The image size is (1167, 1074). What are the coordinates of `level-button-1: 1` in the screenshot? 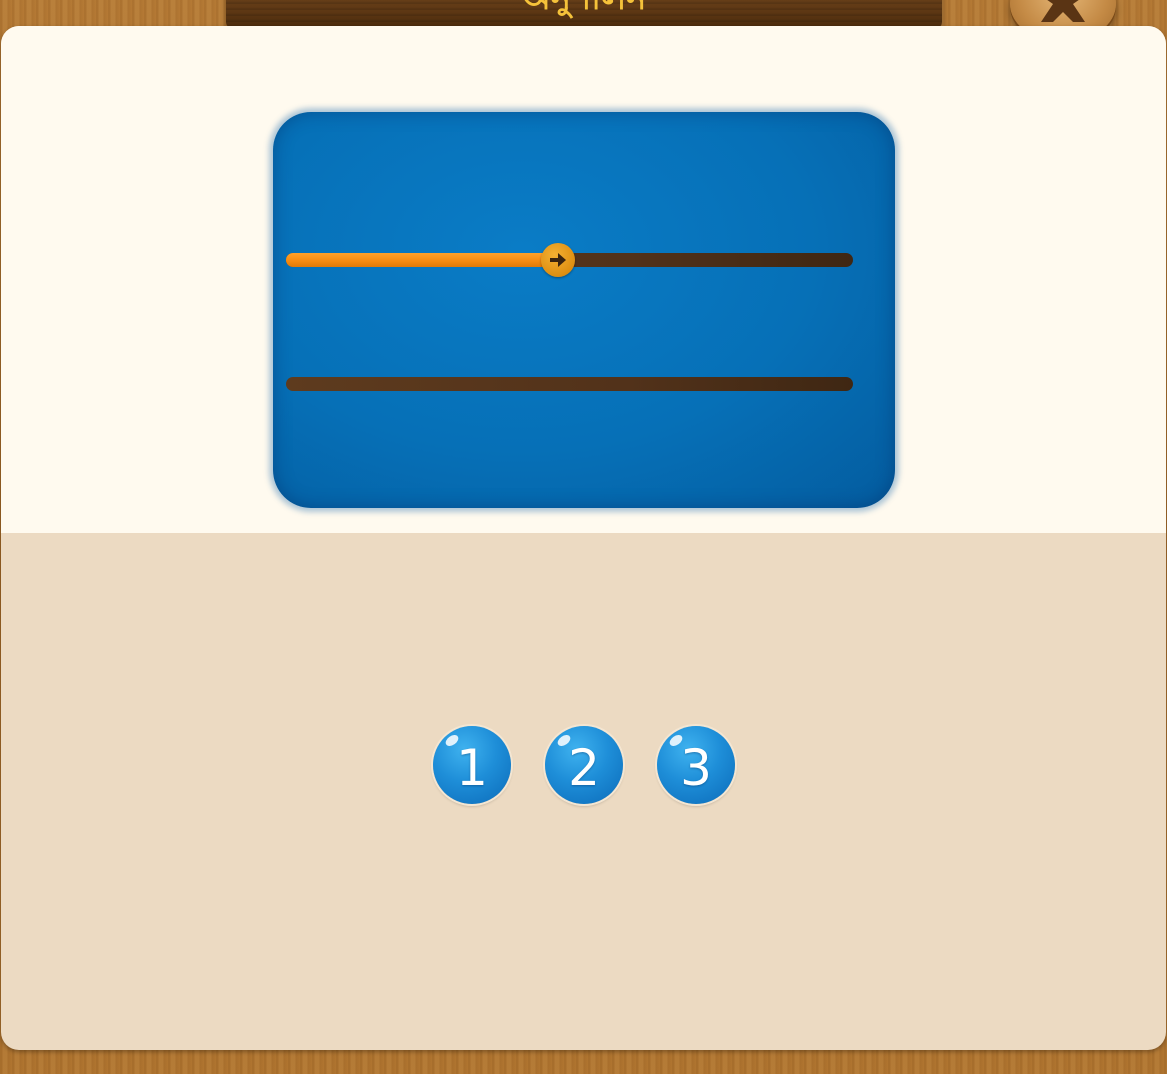 It's located at (472, 765).